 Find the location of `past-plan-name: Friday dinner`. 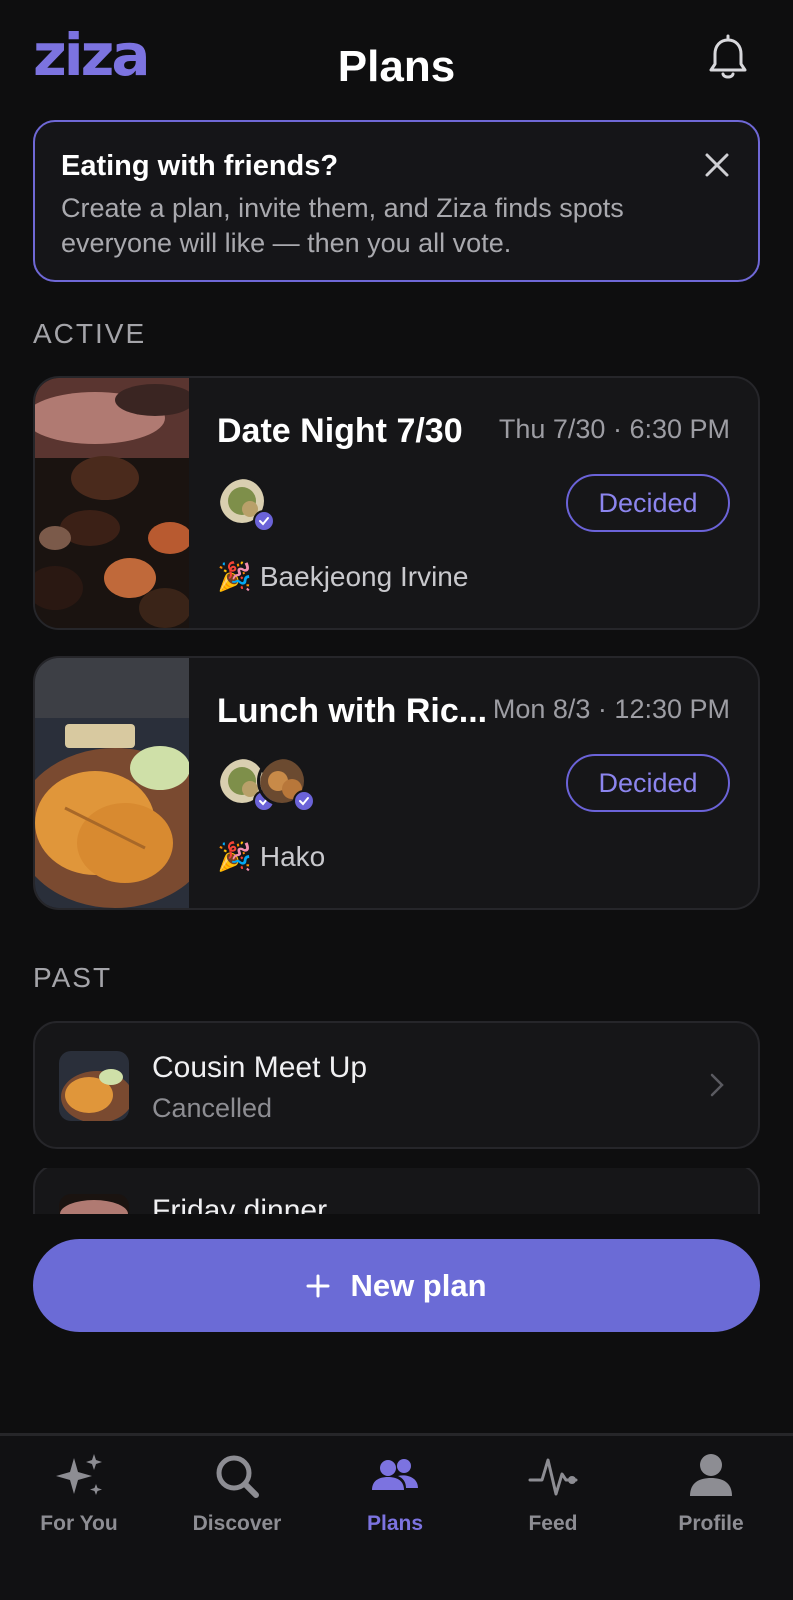

past-plan-name: Friday dinner is located at coordinates (240, 1204).